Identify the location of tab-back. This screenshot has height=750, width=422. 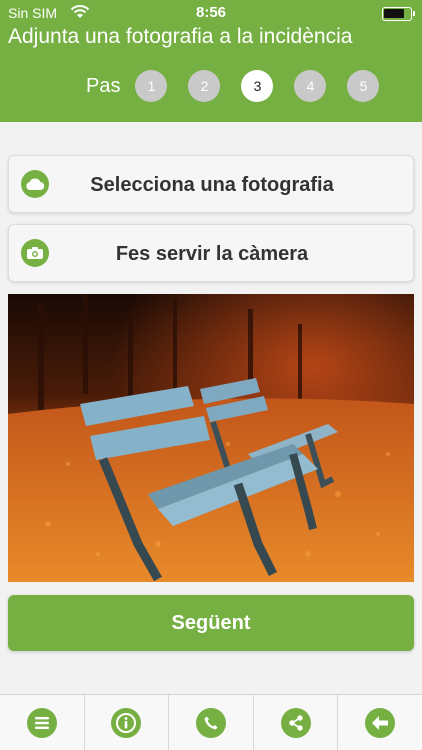
(380, 722).